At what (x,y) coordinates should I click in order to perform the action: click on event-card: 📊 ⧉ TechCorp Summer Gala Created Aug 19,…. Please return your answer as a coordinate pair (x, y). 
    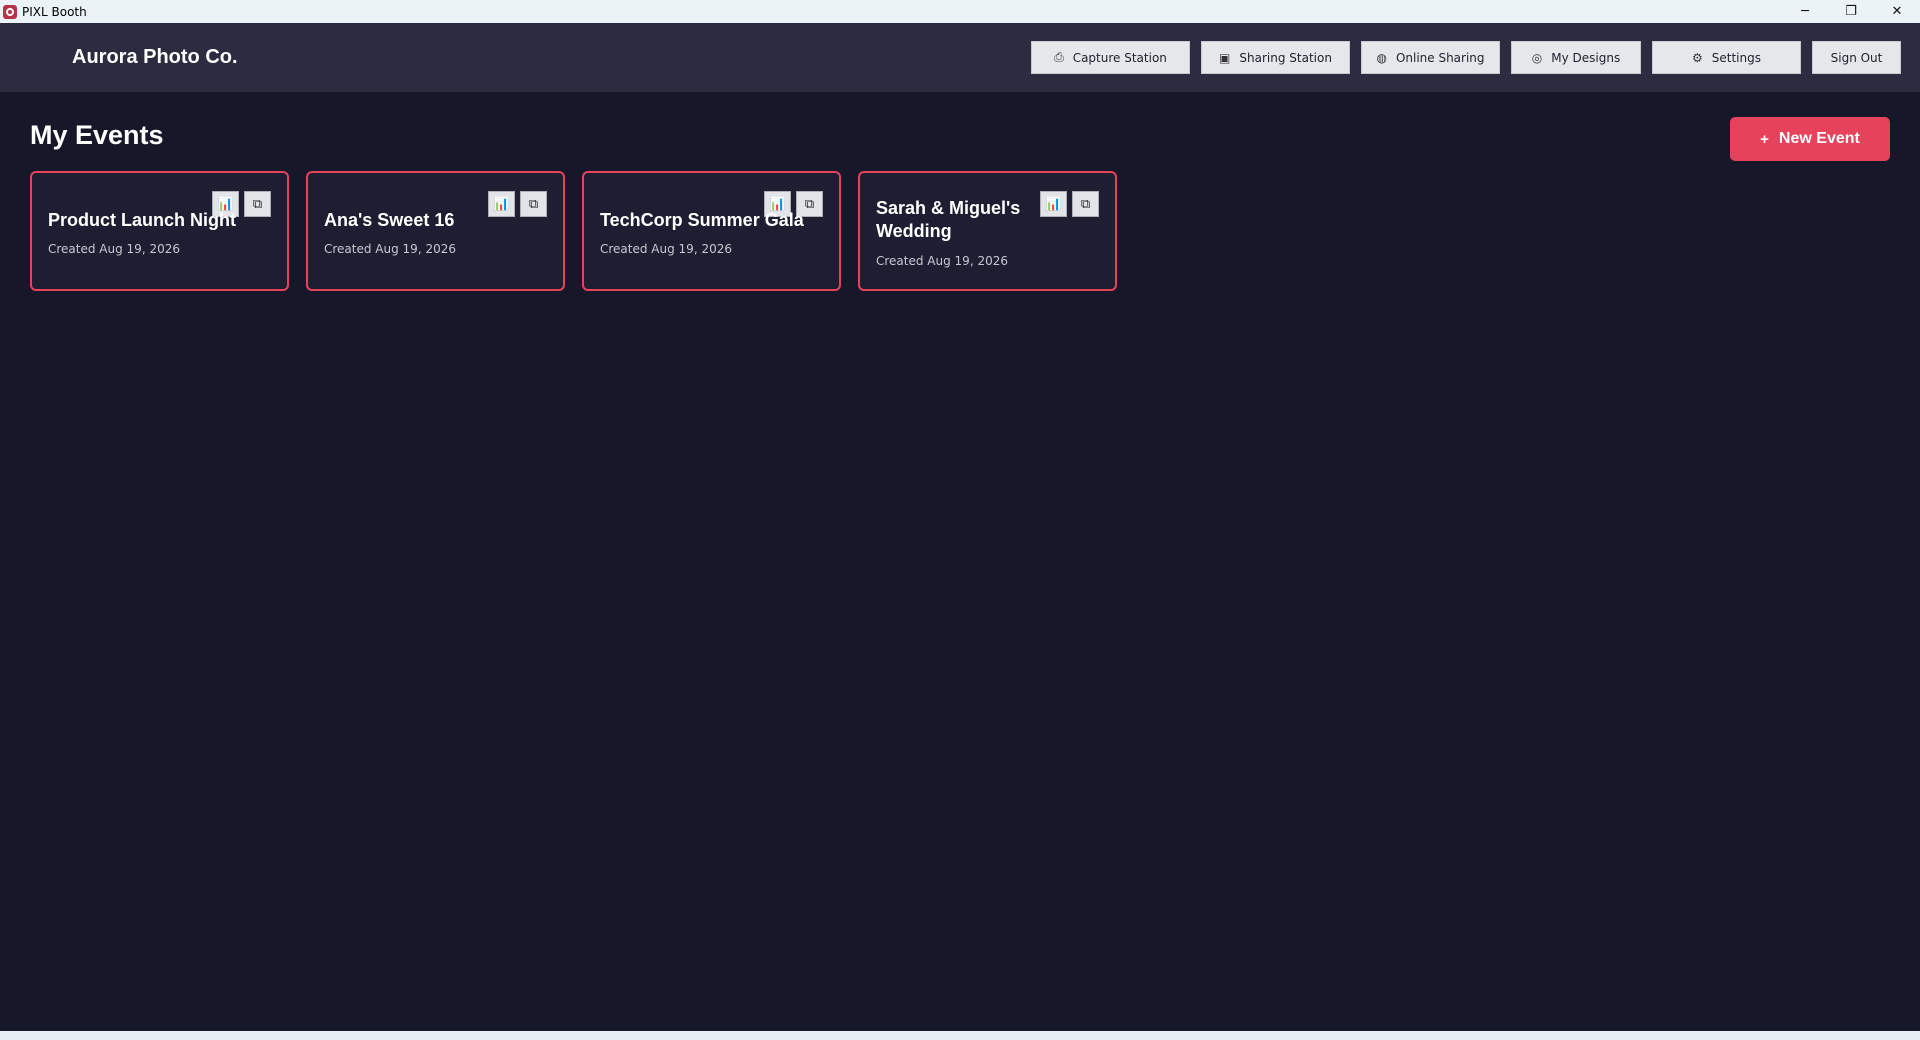
    Looking at the image, I should click on (711, 231).